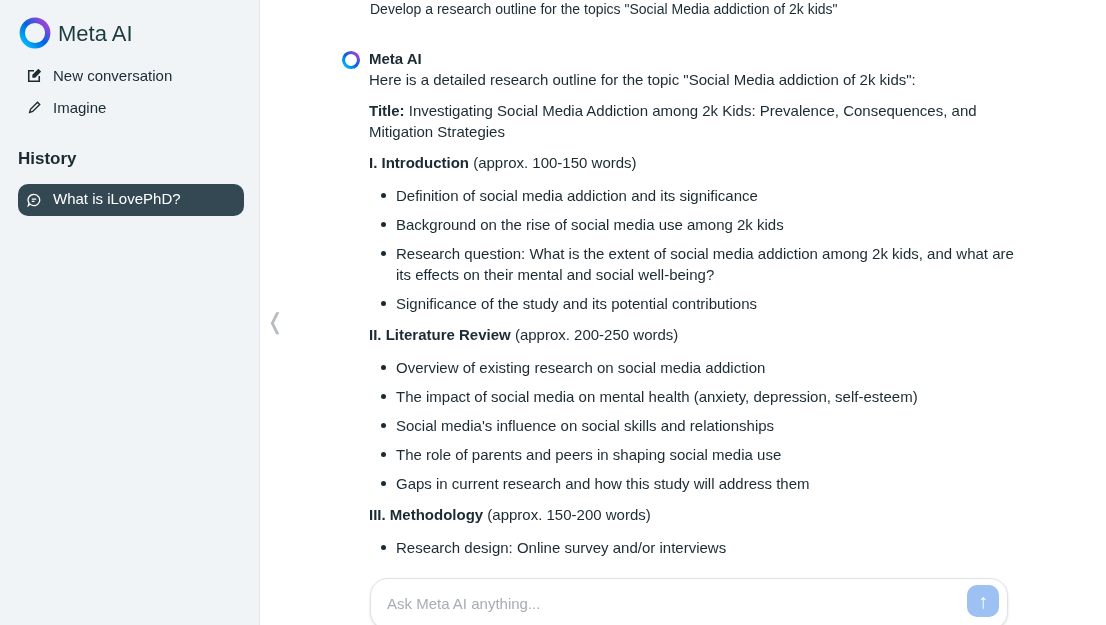 The width and height of the screenshot is (1106, 625). Describe the element at coordinates (129, 76) in the screenshot. I see `sidebar-action: New conversation` at that location.